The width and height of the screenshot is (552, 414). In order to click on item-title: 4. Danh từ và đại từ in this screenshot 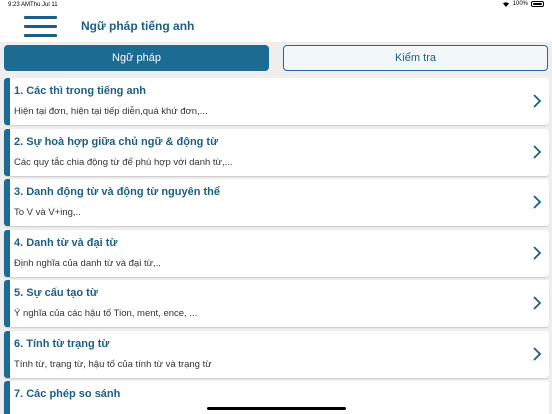, I will do `click(66, 243)`.